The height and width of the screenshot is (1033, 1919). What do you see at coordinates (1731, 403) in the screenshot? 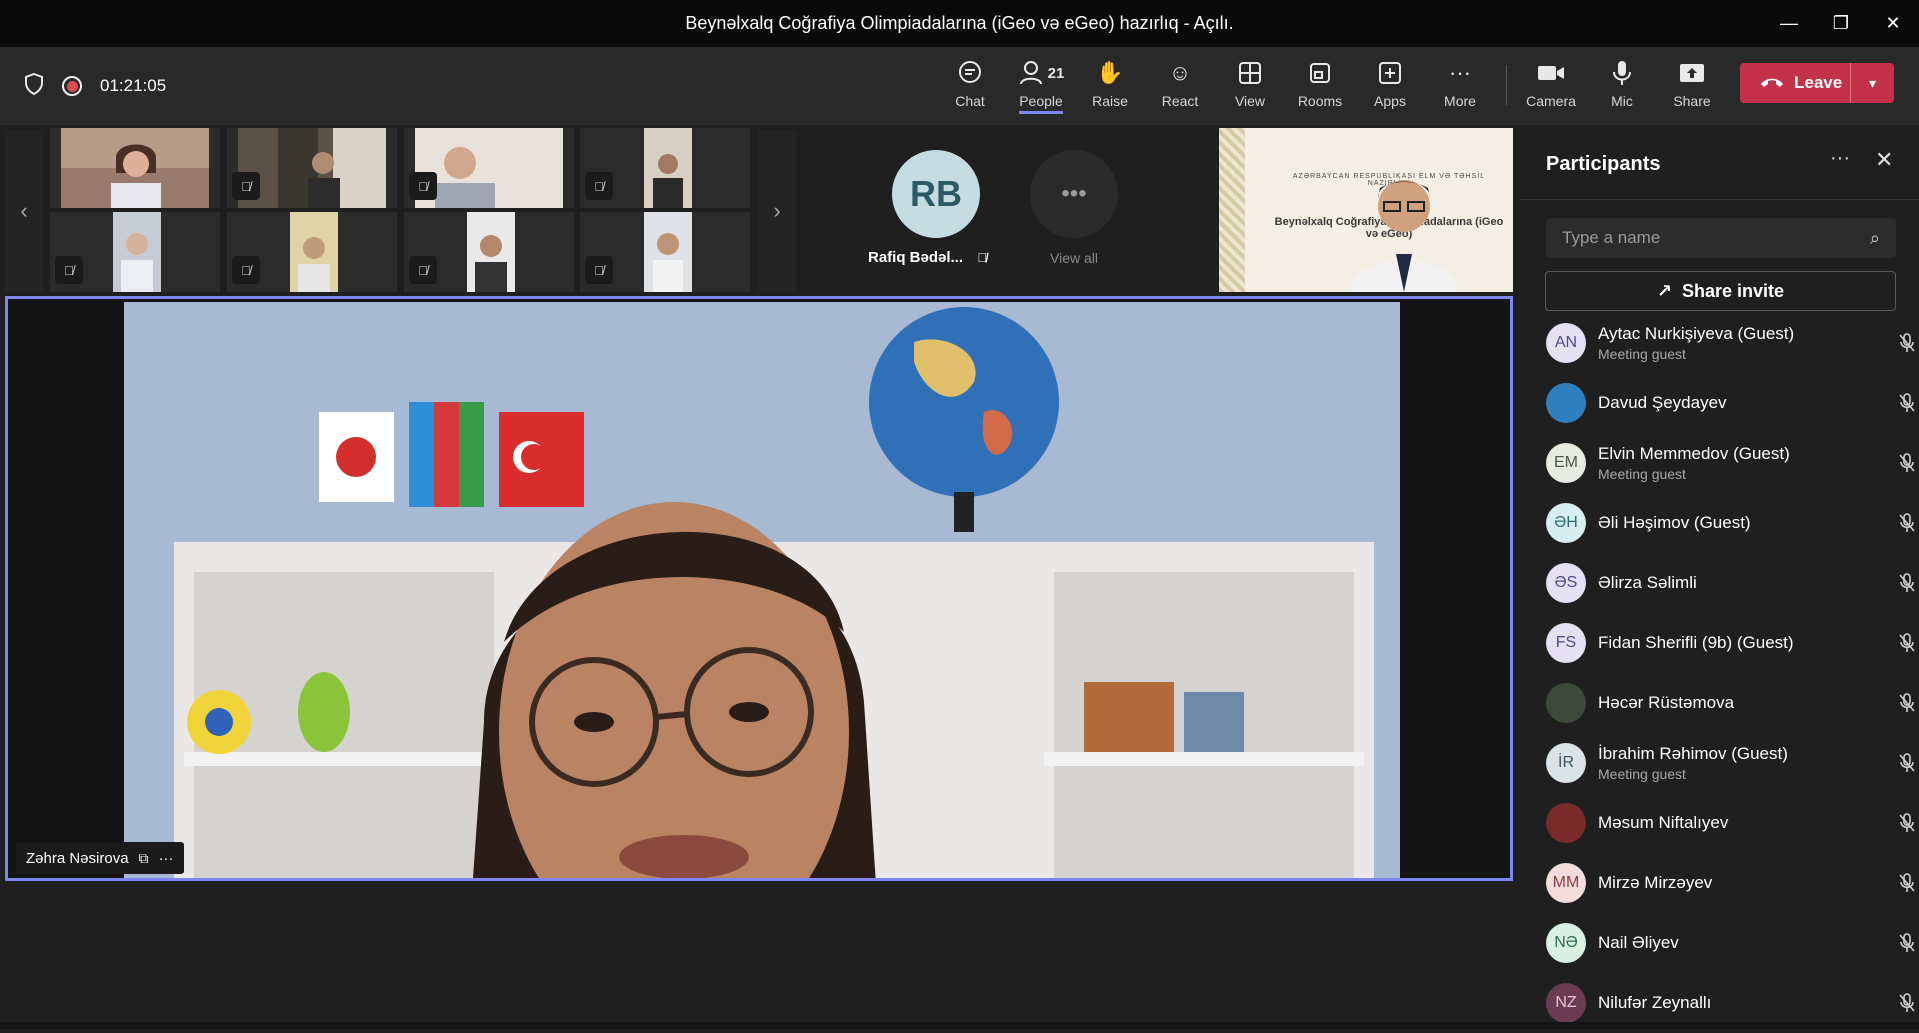
I see `participant-row: Davud Şeydayev` at bounding box center [1731, 403].